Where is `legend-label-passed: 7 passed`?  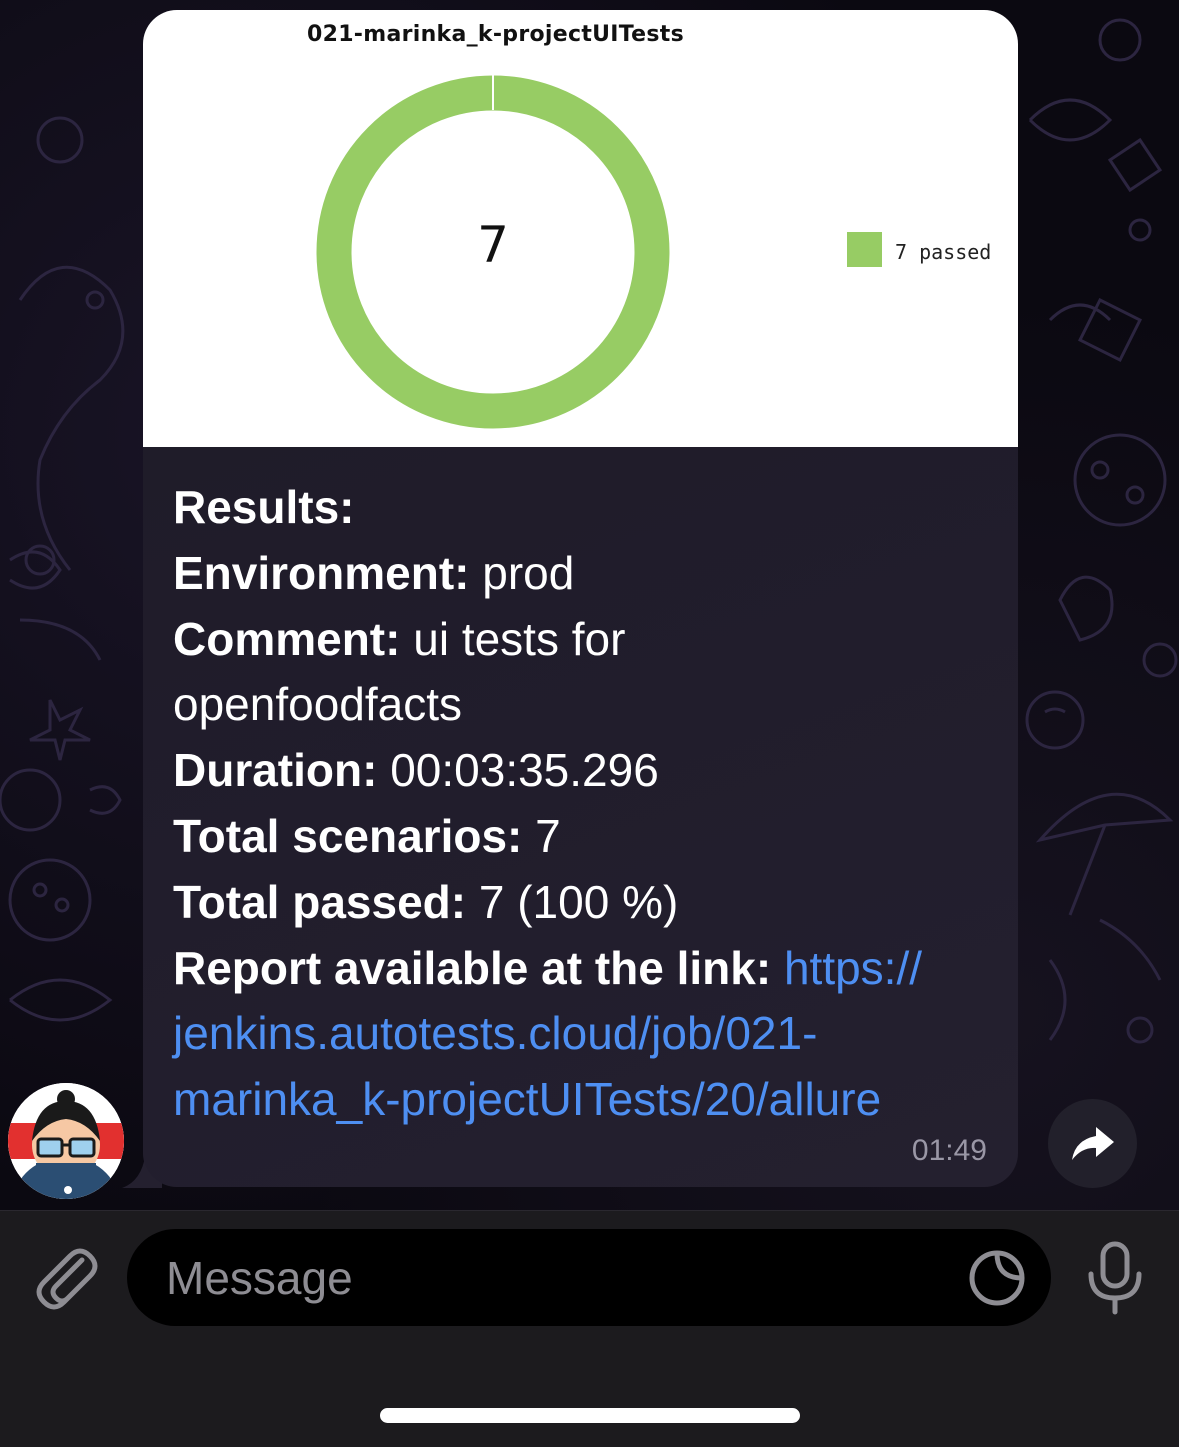
legend-label-passed: 7 passed is located at coordinates (943, 252).